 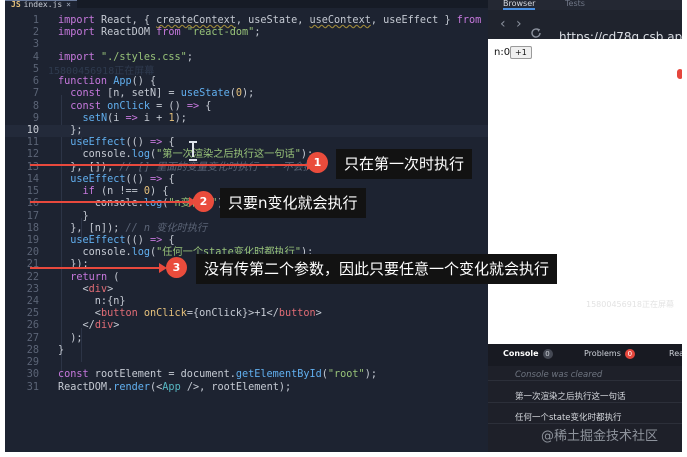 I want to click on code-line: 4 import "./styles.css";, so click(x=246, y=58).